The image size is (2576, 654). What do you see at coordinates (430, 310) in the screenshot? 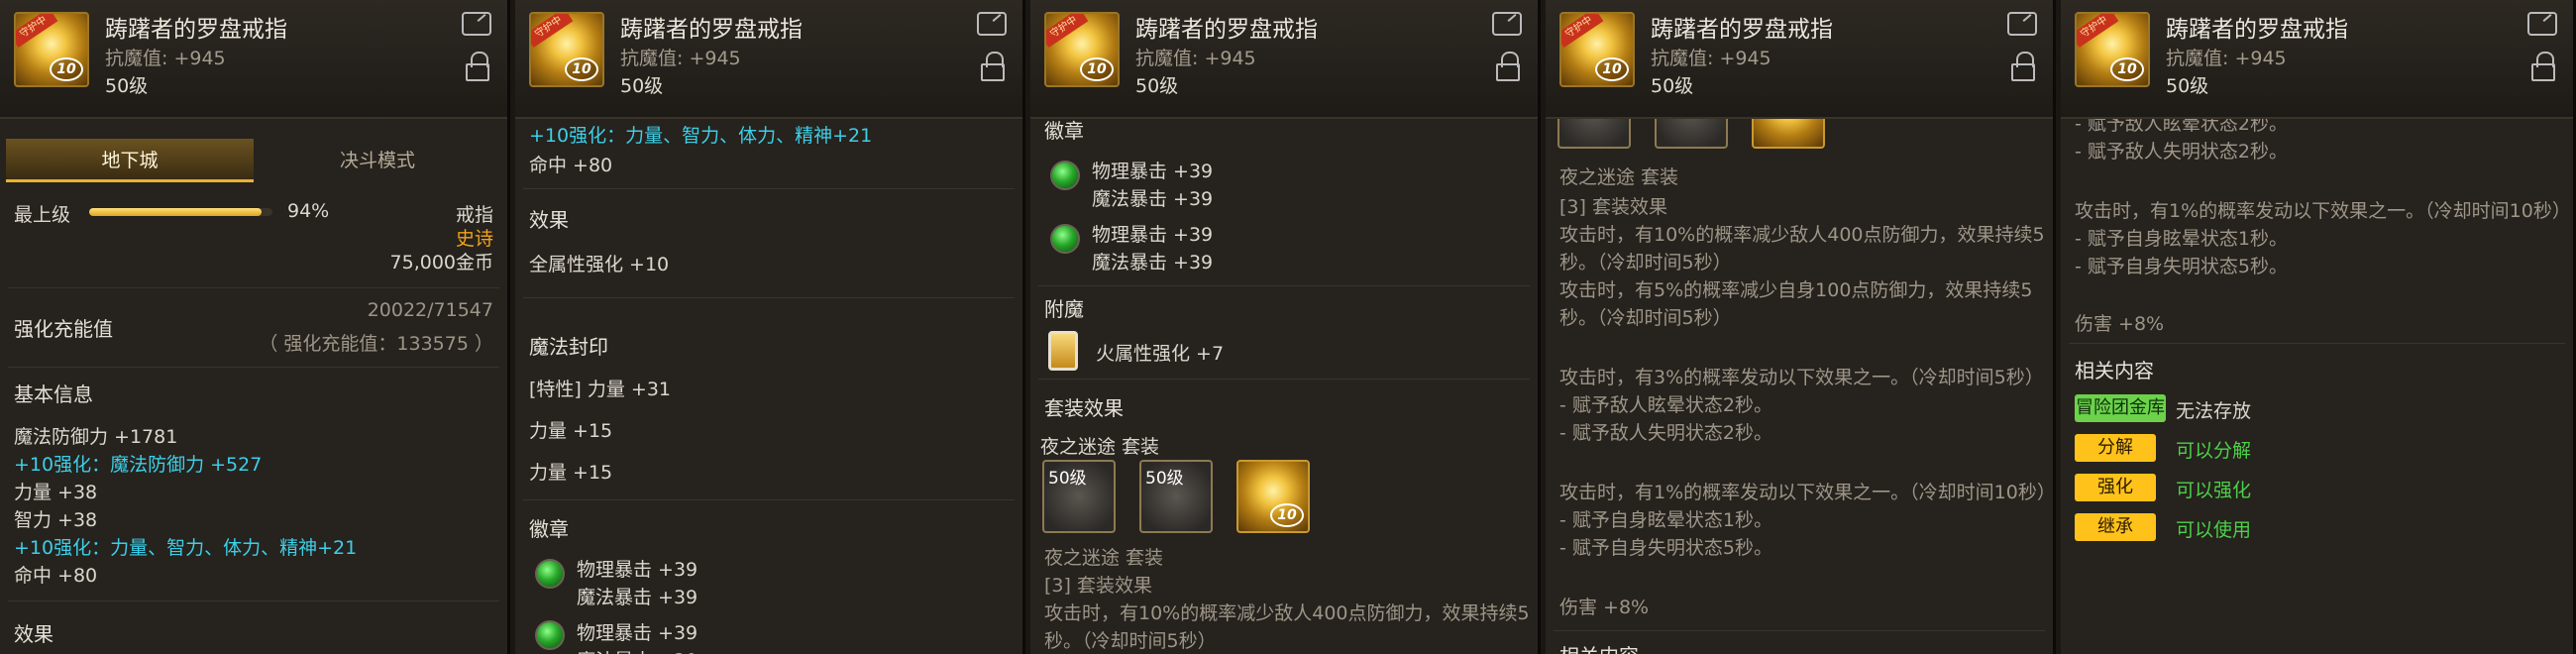
I see `charge-value: 20022/71547` at bounding box center [430, 310].